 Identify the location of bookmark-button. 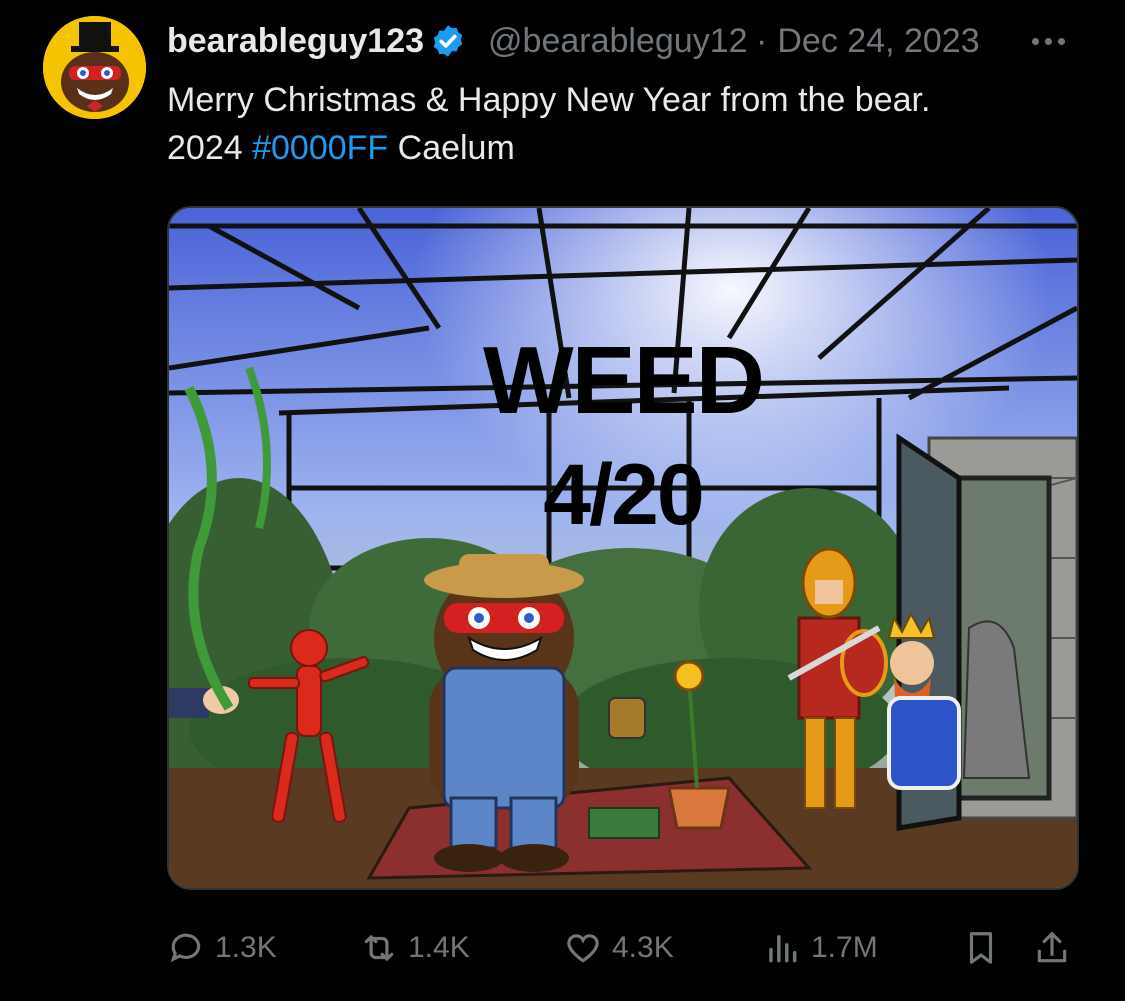
(981, 948).